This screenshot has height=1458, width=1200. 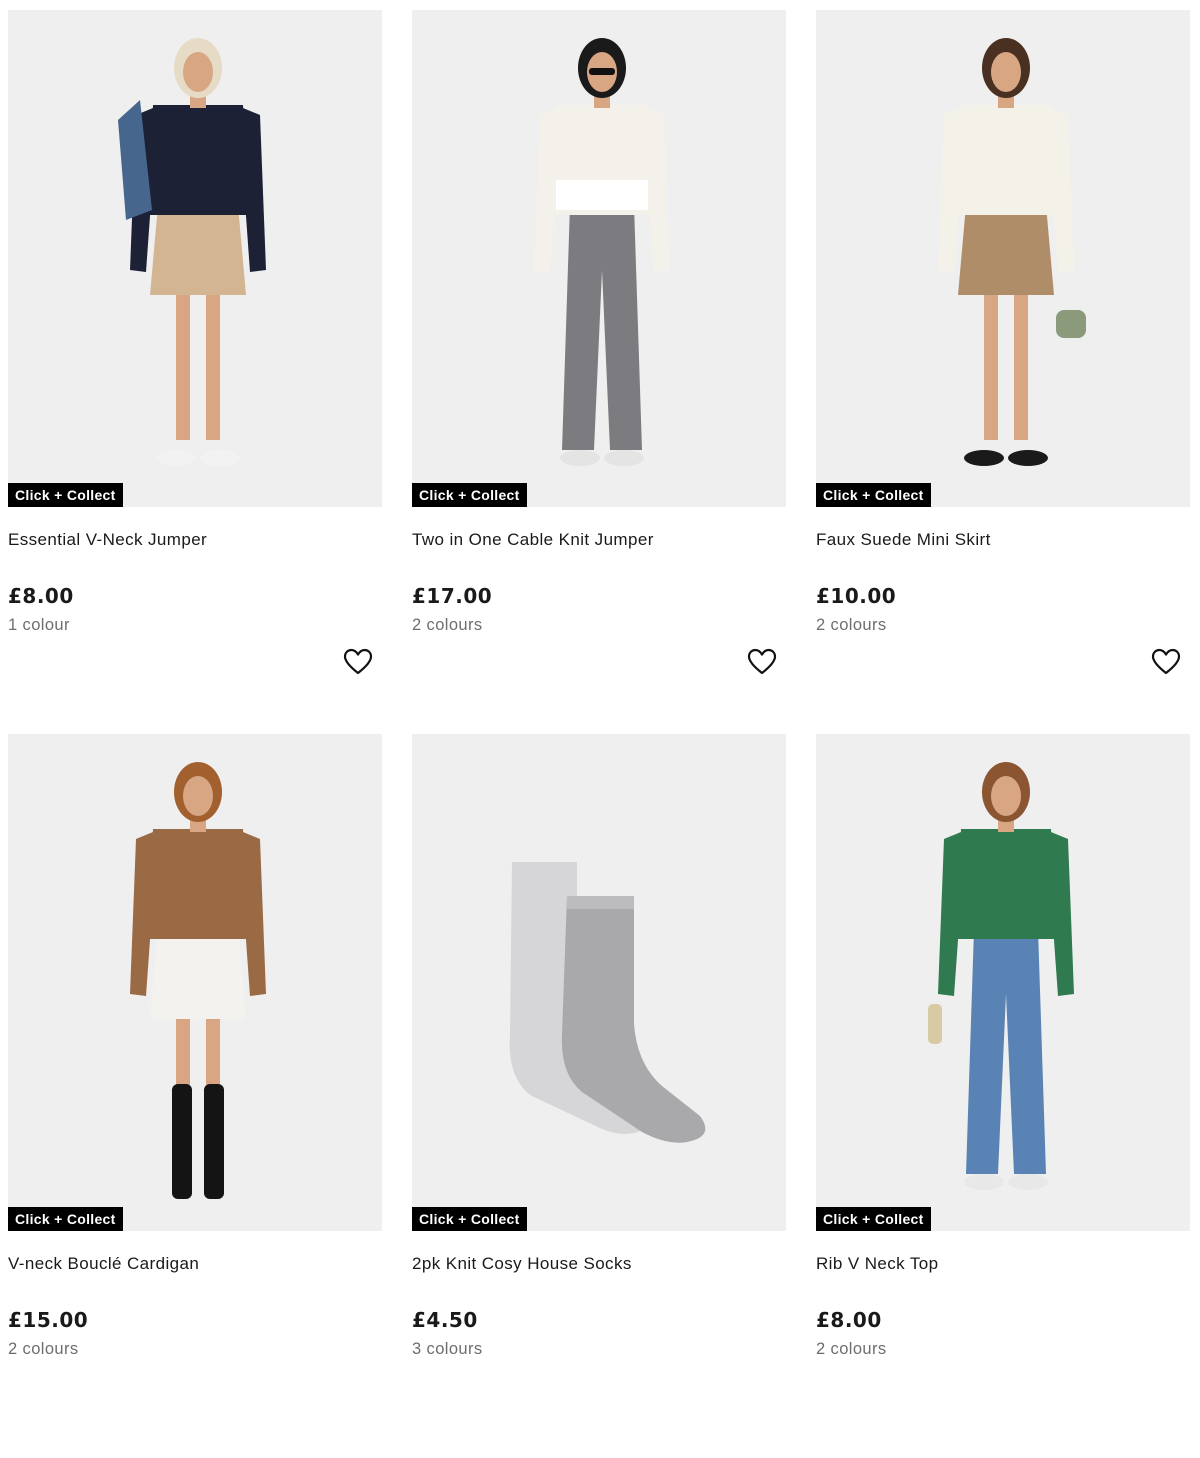 What do you see at coordinates (602, 195) in the screenshot?
I see `shirt-hem-shape` at bounding box center [602, 195].